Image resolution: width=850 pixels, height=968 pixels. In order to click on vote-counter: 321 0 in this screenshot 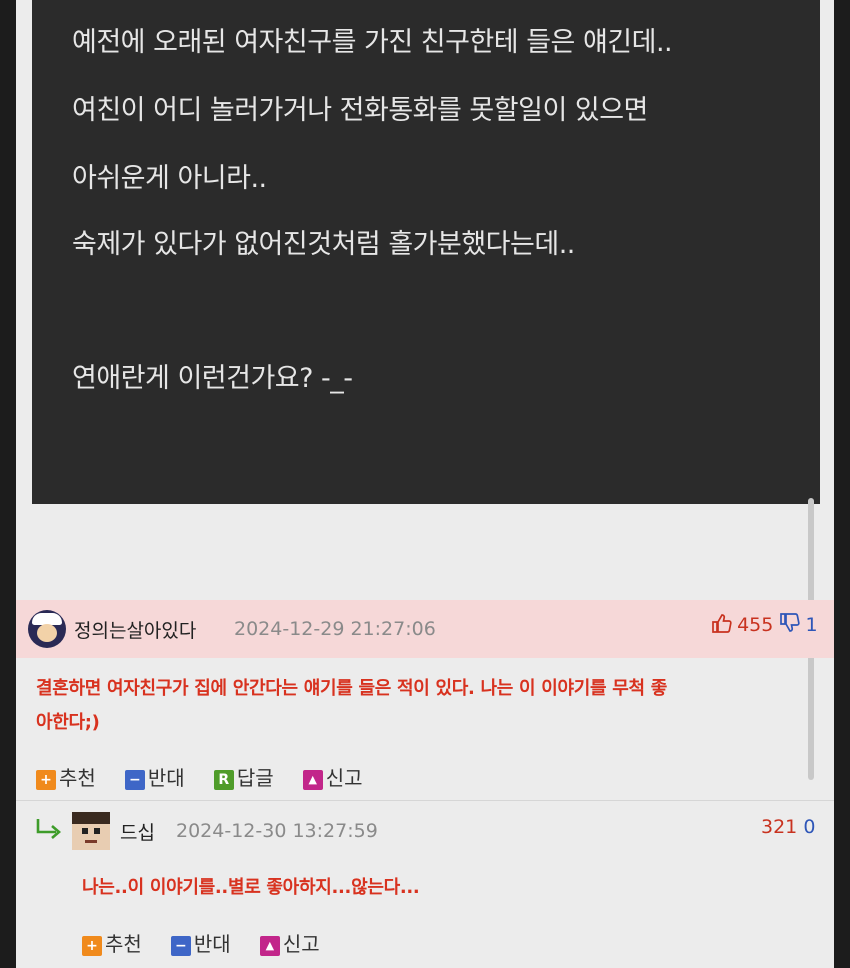, I will do `click(788, 827)`.